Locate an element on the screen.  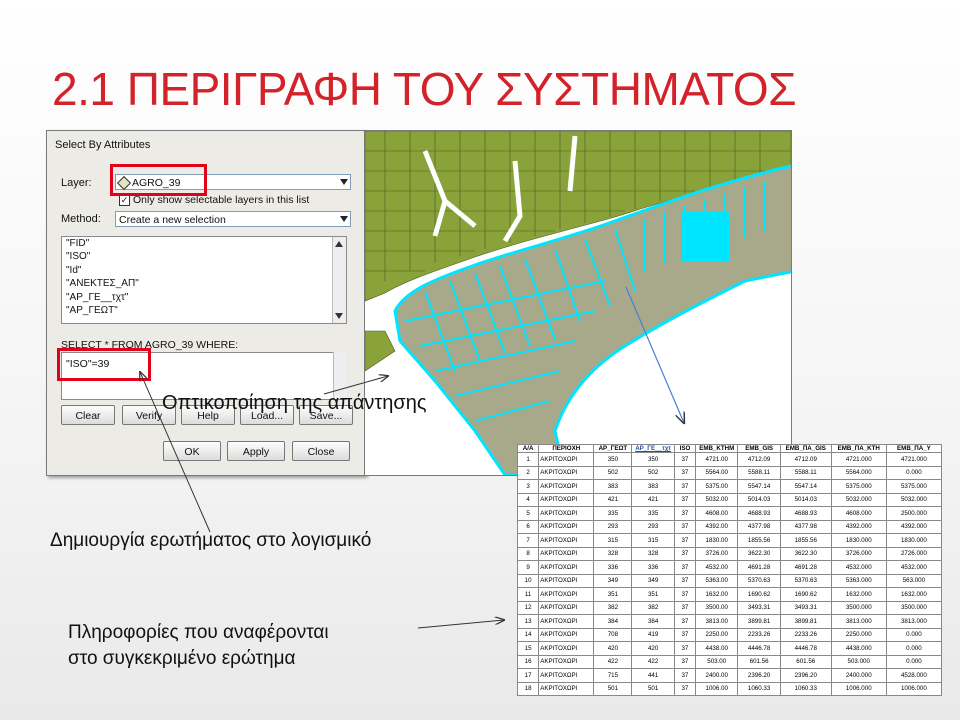
table-cell: 5564.000 is located at coordinates (858, 472).